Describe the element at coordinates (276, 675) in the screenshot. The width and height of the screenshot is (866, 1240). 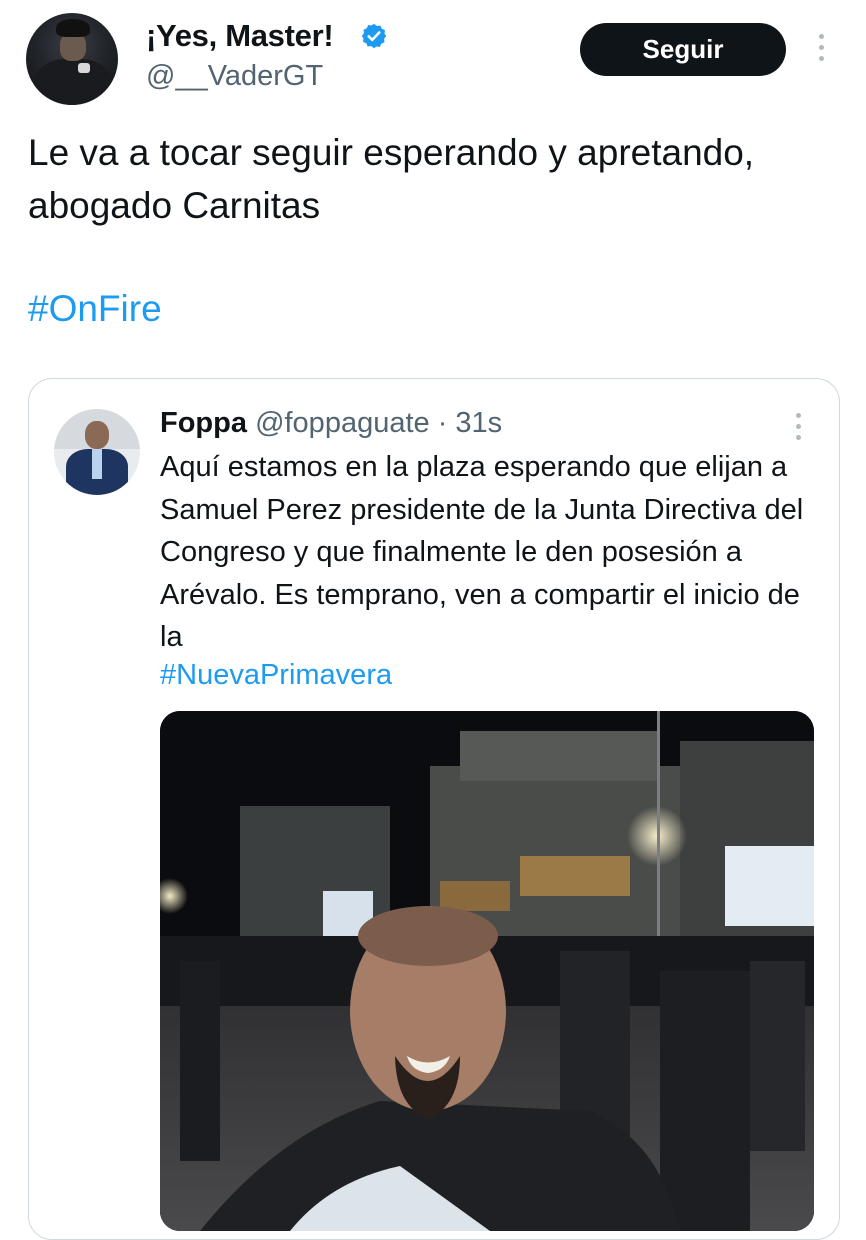
I see `quoted-hashtag-link: #NuevaPrimavera` at that location.